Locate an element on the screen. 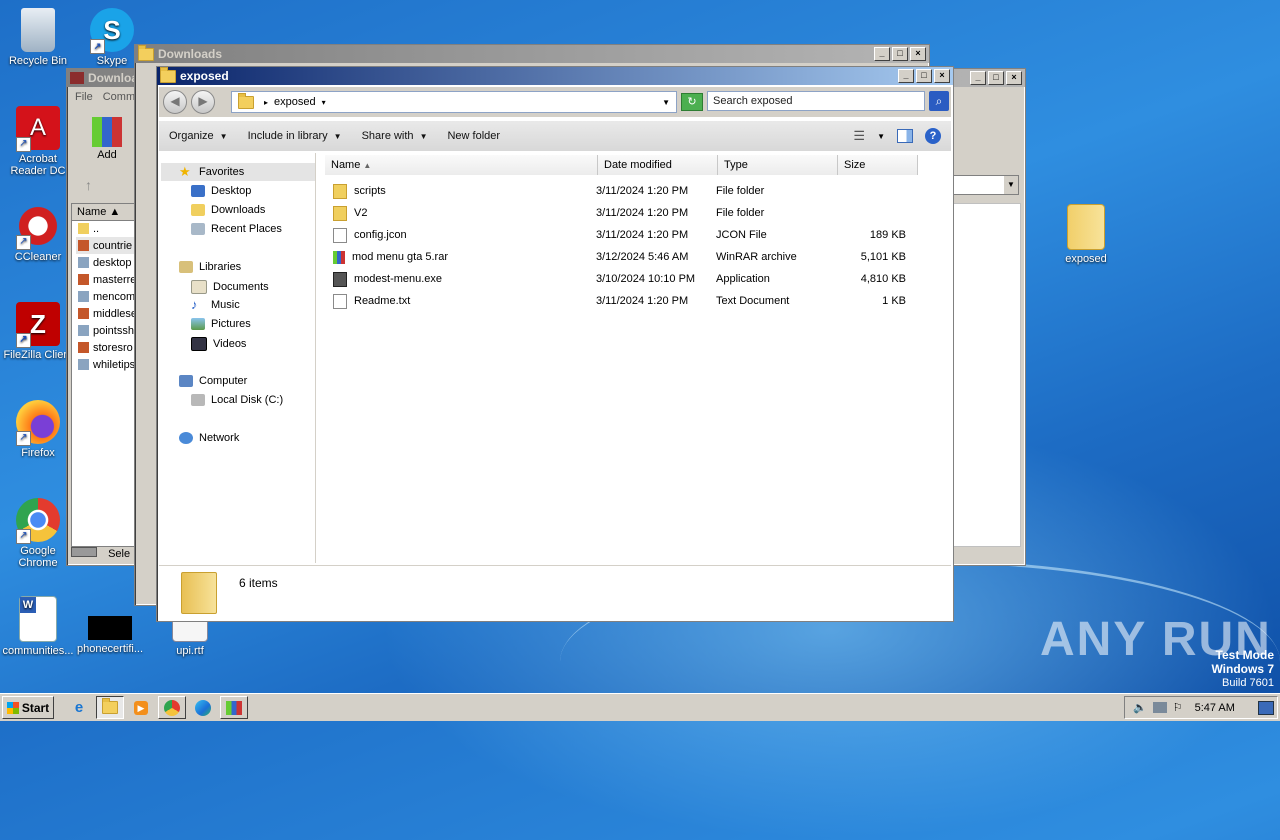  search-input: Search exposed is located at coordinates (816, 101).